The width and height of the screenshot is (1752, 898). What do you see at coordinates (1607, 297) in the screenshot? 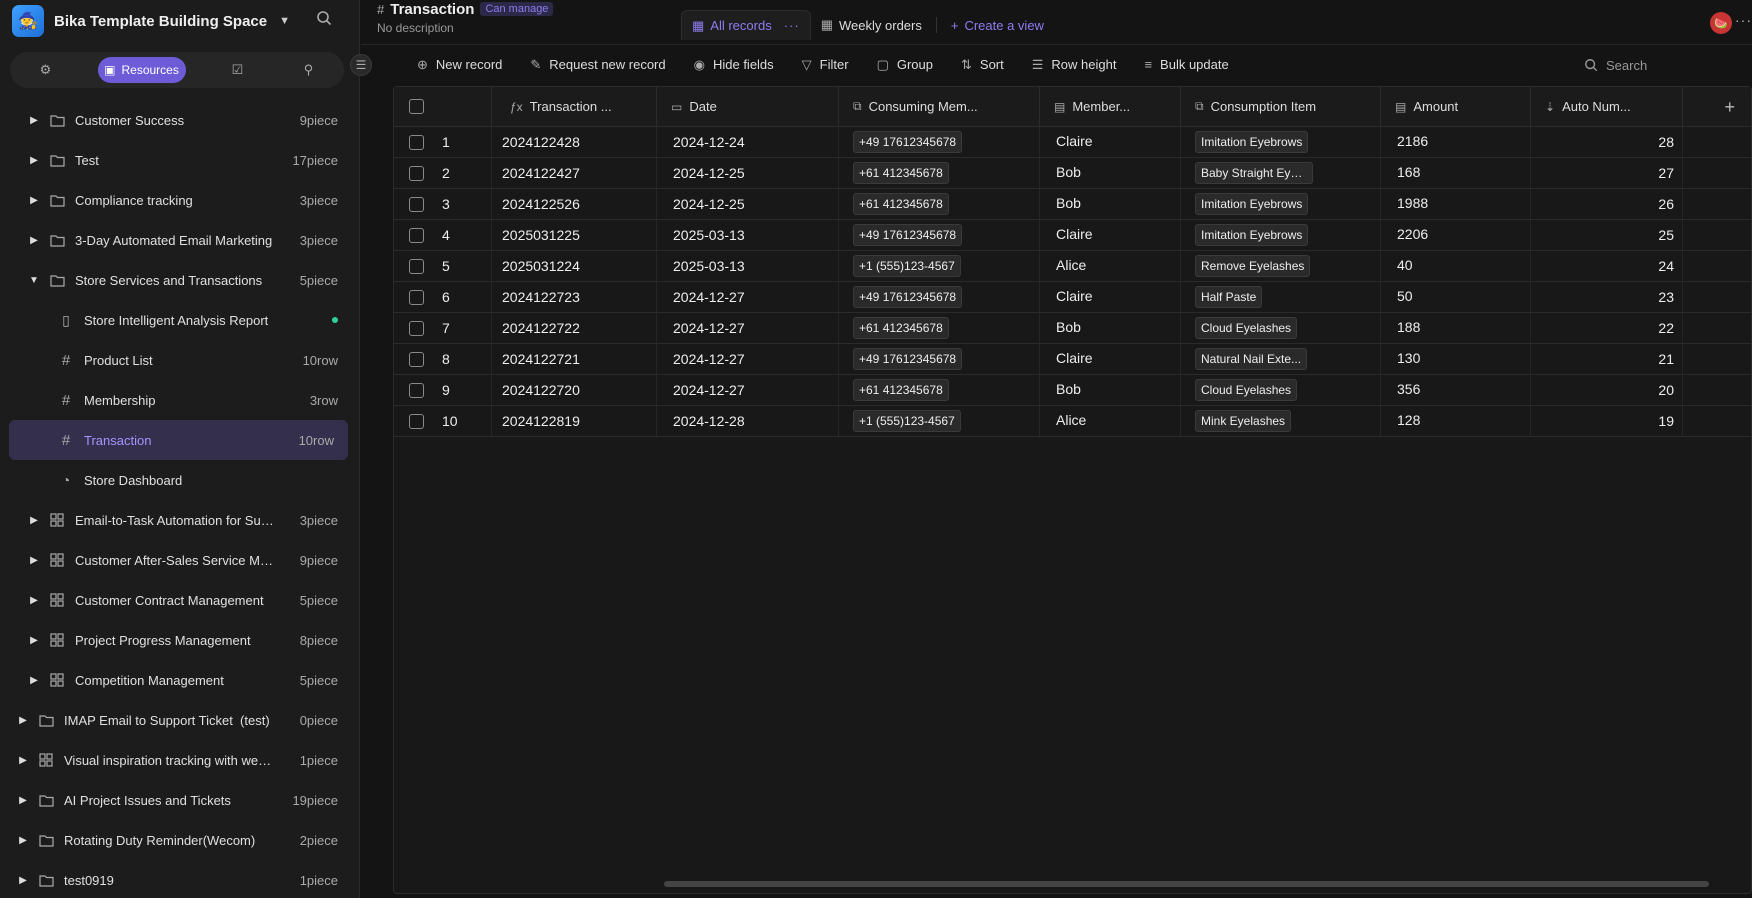
I see `auto-number-cell: 23` at bounding box center [1607, 297].